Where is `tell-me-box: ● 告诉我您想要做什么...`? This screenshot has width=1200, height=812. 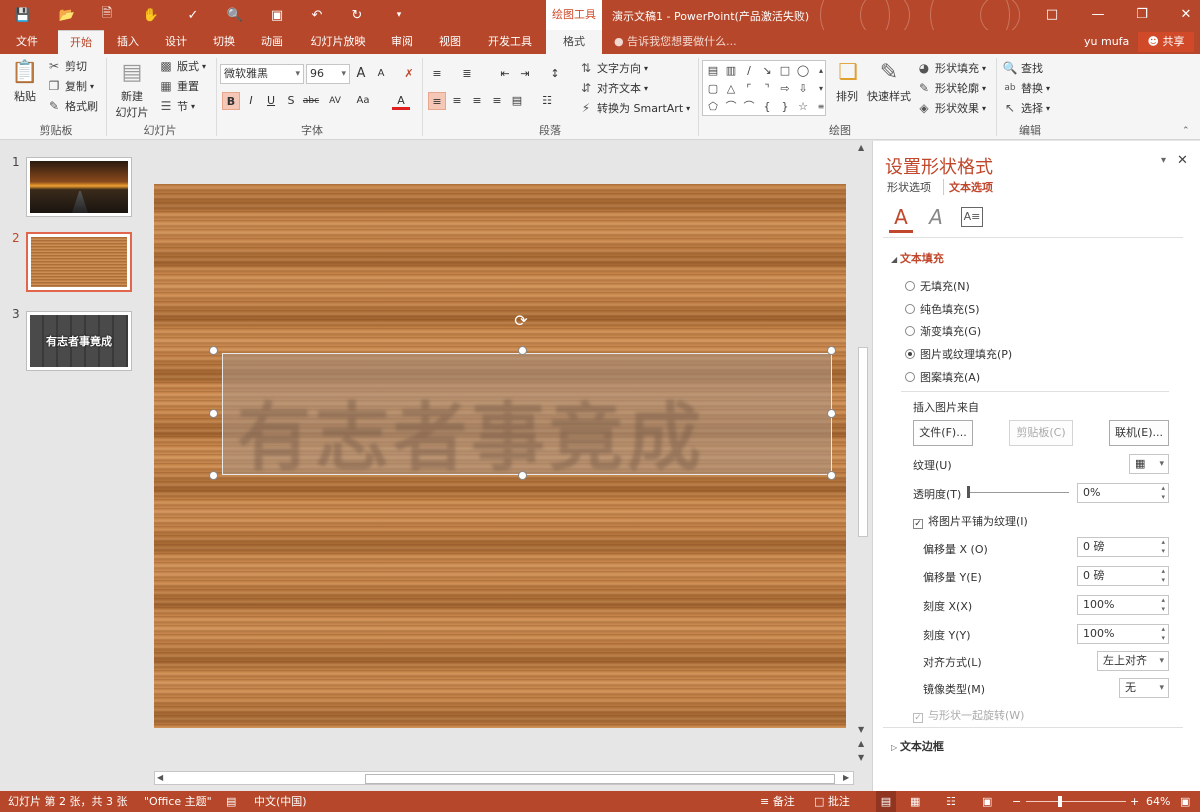
tell-me-box: ● 告诉我您想要做什么... is located at coordinates (675, 42).